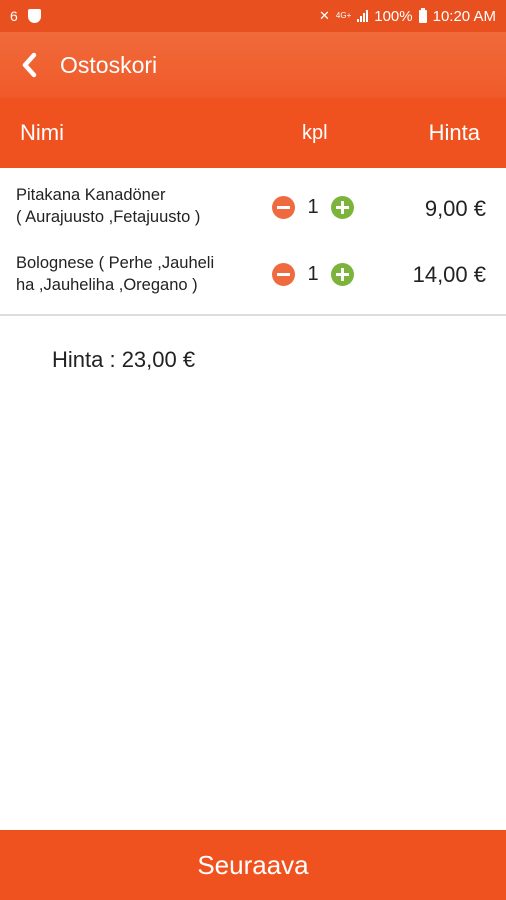 This screenshot has height=900, width=506. Describe the element at coordinates (124, 359) in the screenshot. I see `total-price: Hinta : 23,00 €` at that location.